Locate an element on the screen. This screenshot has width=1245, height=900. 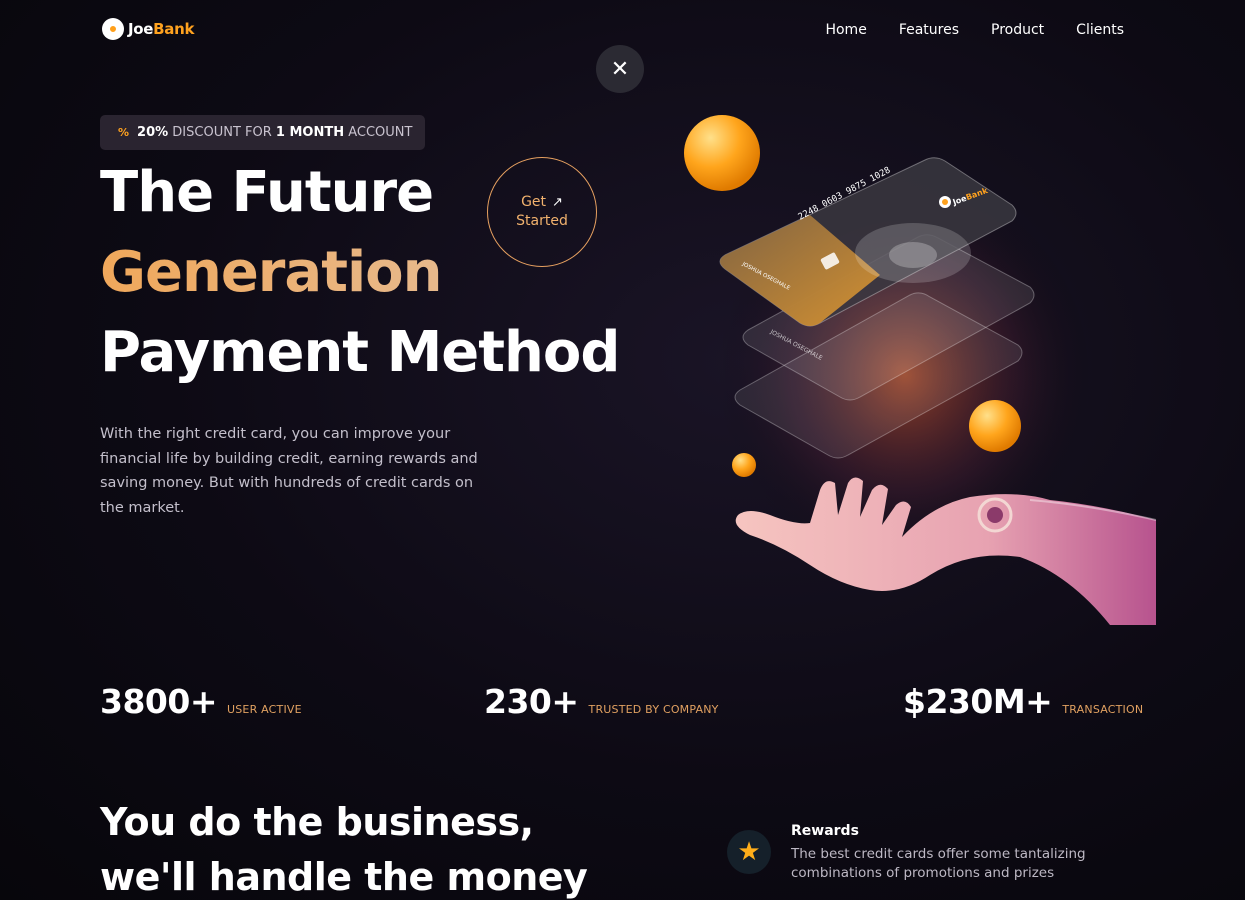
get-started-button: Get ↗ Started is located at coordinates (542, 212).